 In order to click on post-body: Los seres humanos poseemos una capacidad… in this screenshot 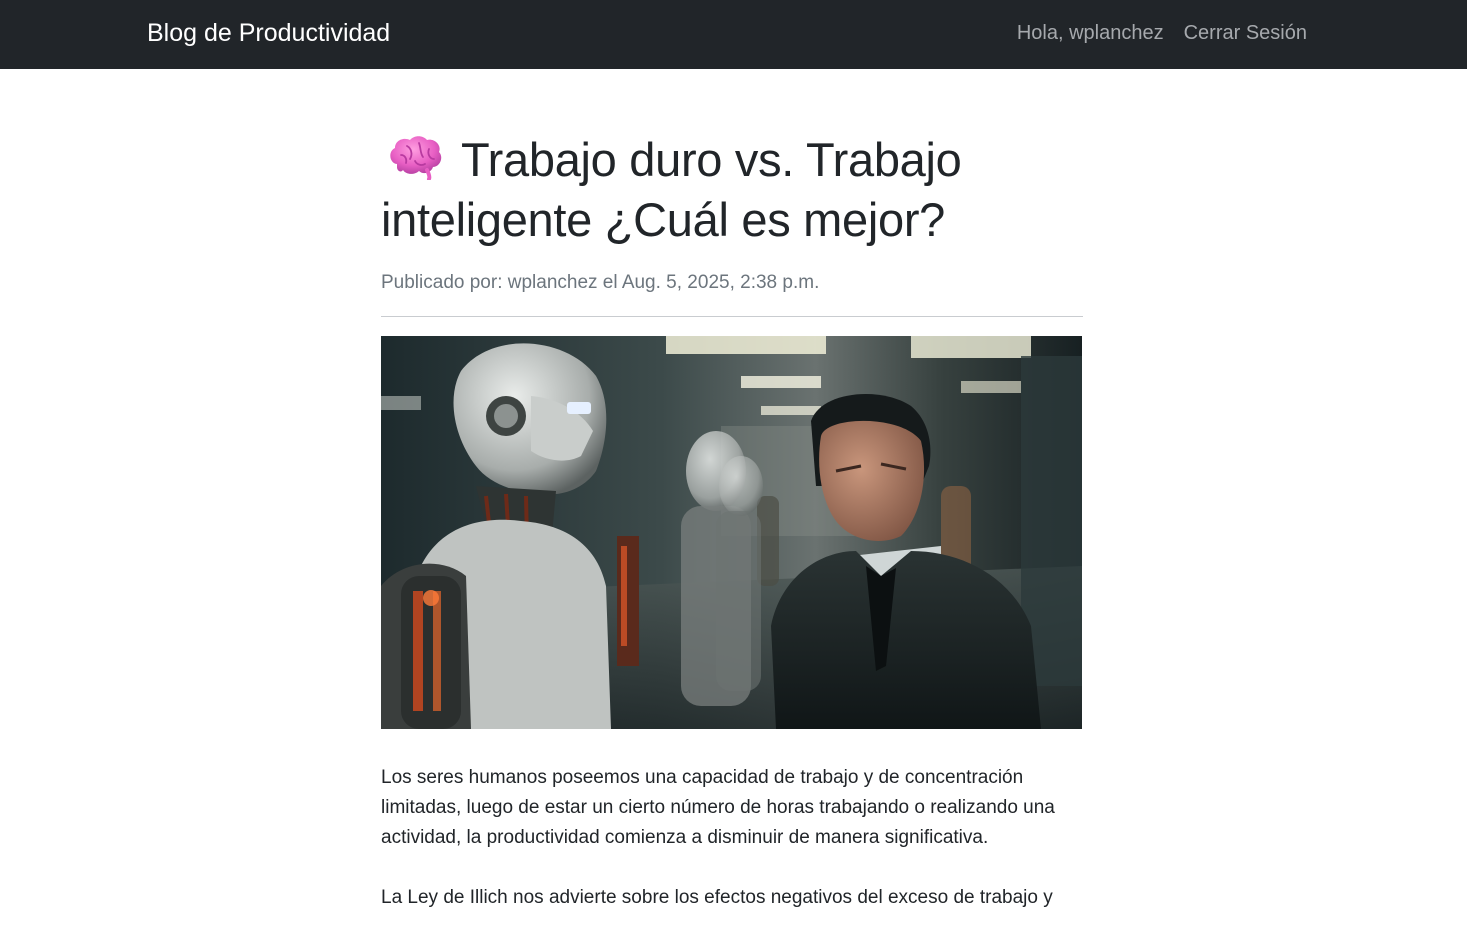, I will do `click(732, 838)`.